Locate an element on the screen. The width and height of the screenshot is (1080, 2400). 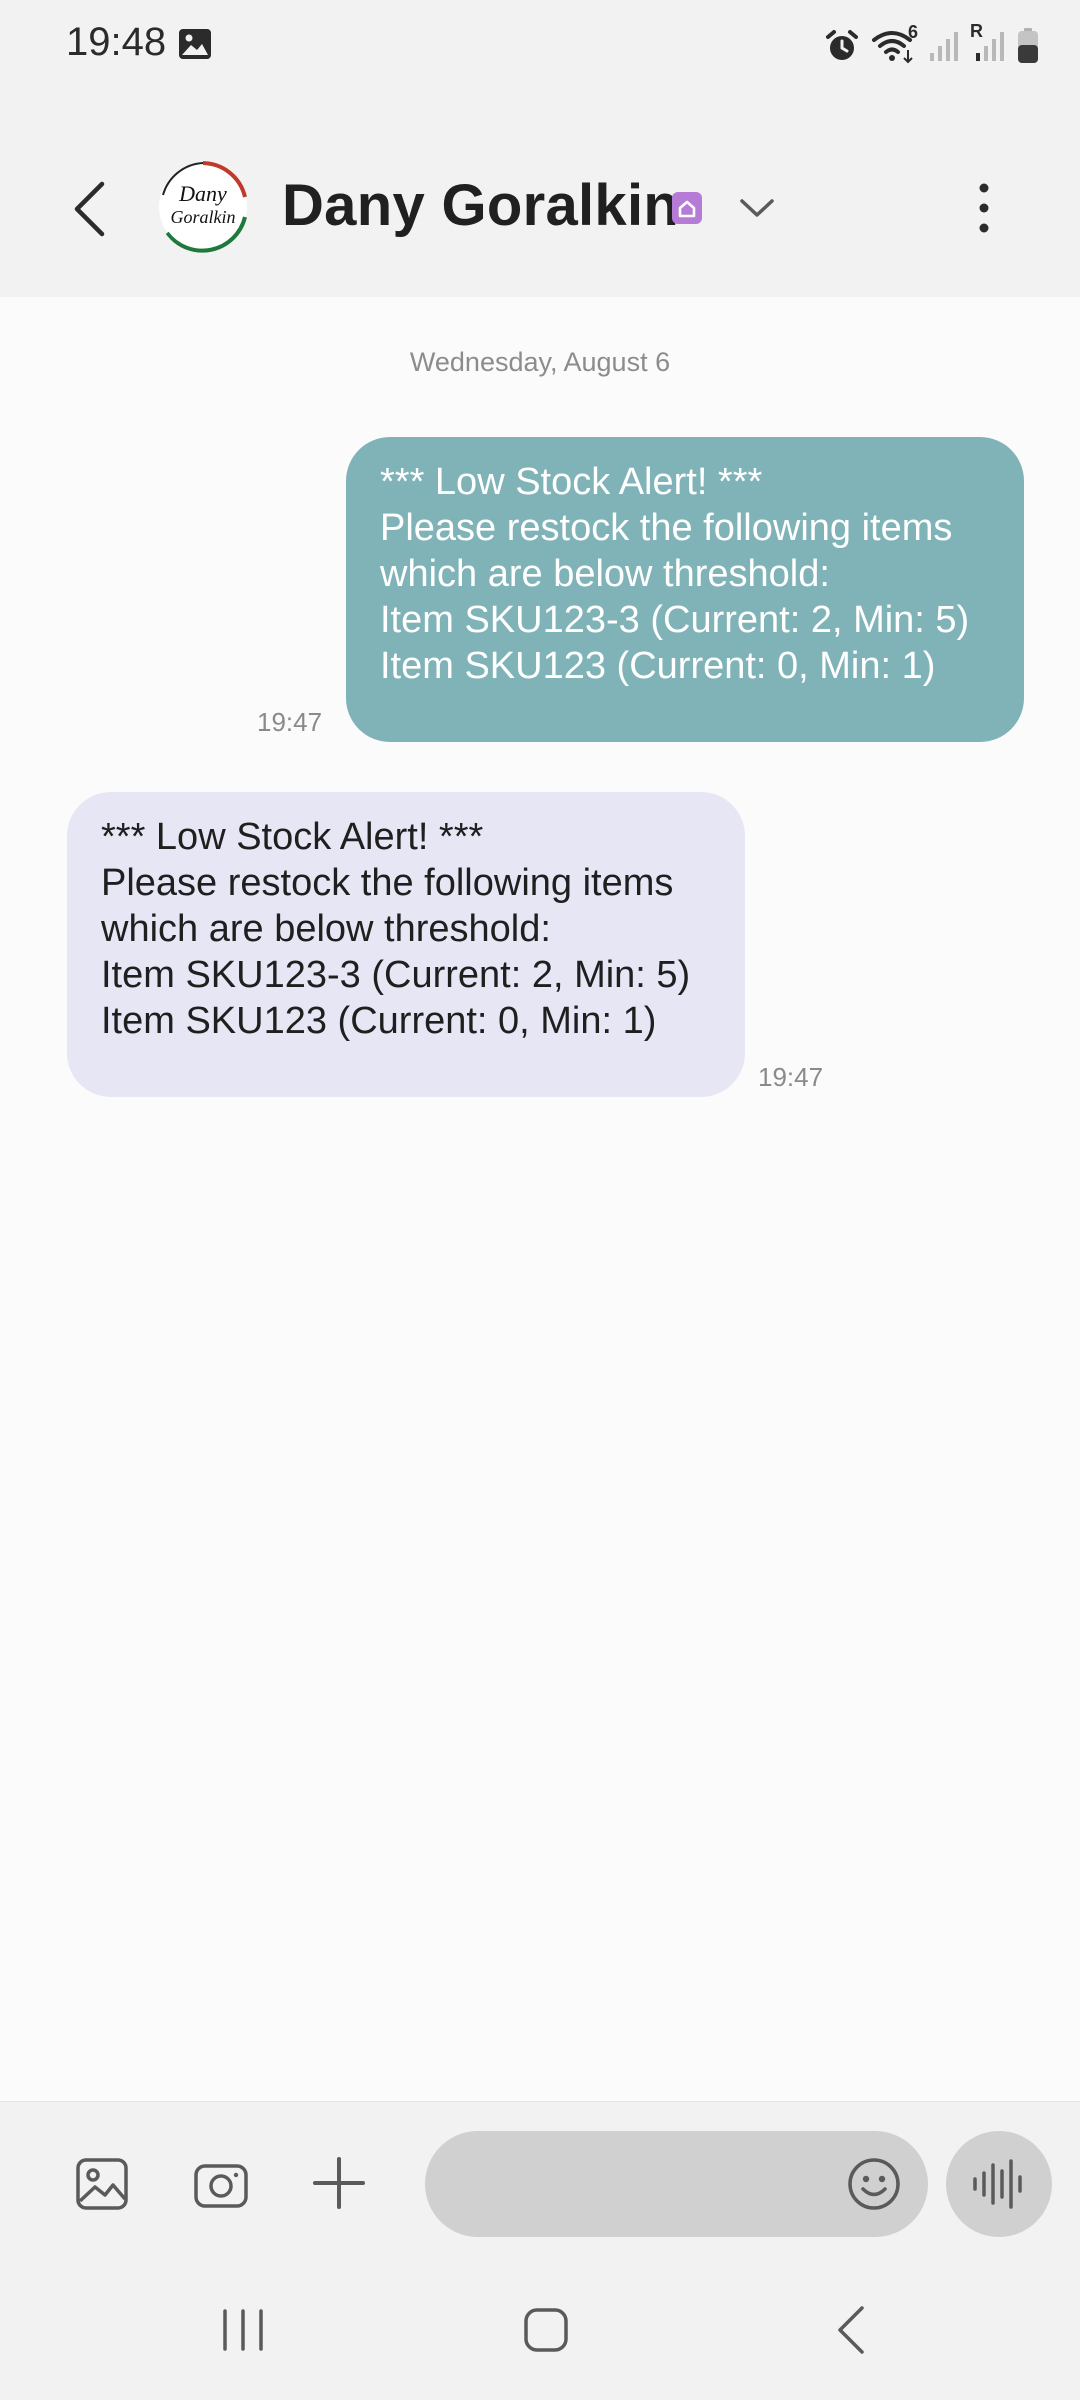
status-icons: 6 R is located at coordinates (932, 44).